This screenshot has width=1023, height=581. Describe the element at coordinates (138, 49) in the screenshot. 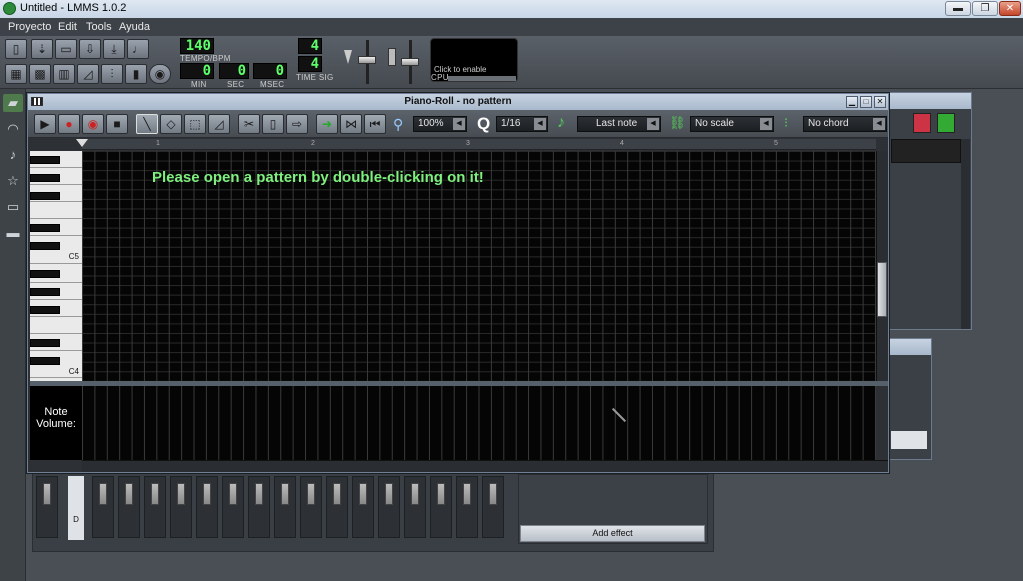

I see `note-icon: ♩` at that location.